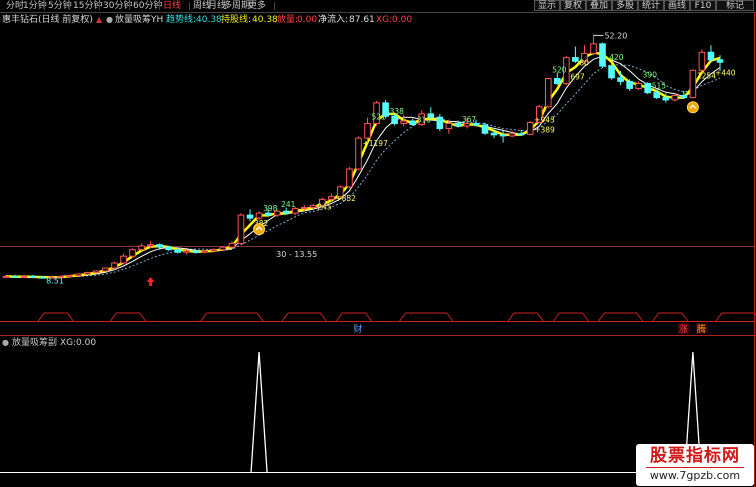 The image size is (756, 487). Describe the element at coordinates (86, 343) in the screenshot. I see `sub-xg-value: 0.00` at that location.